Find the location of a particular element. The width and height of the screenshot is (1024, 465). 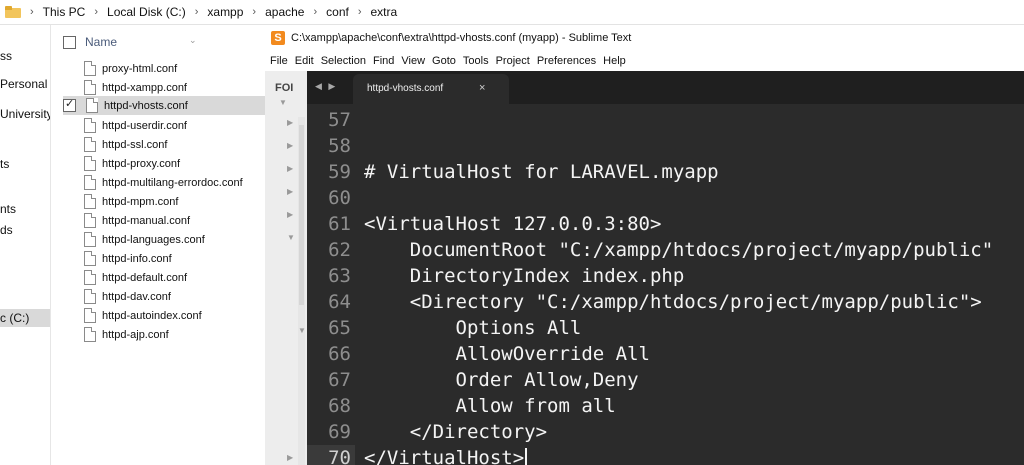

file-row: httpd-default.conf is located at coordinates (164, 277).